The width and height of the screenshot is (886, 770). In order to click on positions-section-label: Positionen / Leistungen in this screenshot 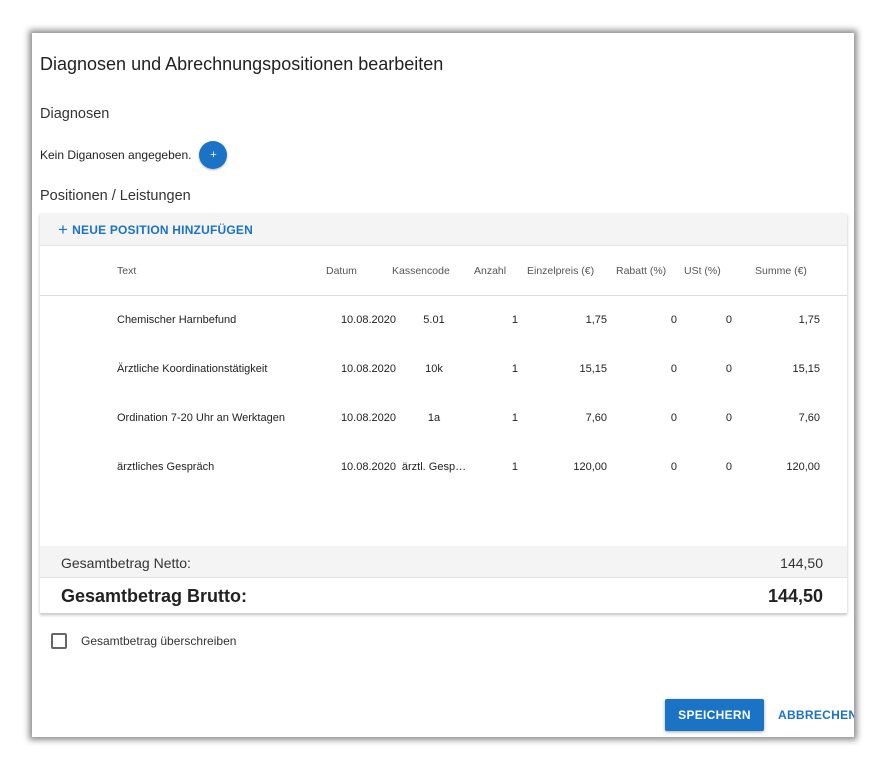, I will do `click(115, 196)`.